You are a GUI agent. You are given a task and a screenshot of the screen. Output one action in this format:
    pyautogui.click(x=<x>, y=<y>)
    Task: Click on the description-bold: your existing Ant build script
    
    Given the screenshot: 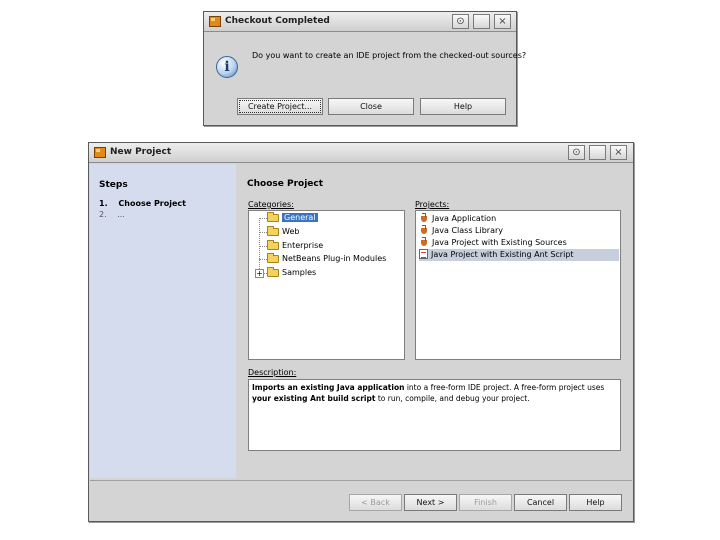 What is the action you would take?
    pyautogui.click(x=314, y=398)
    